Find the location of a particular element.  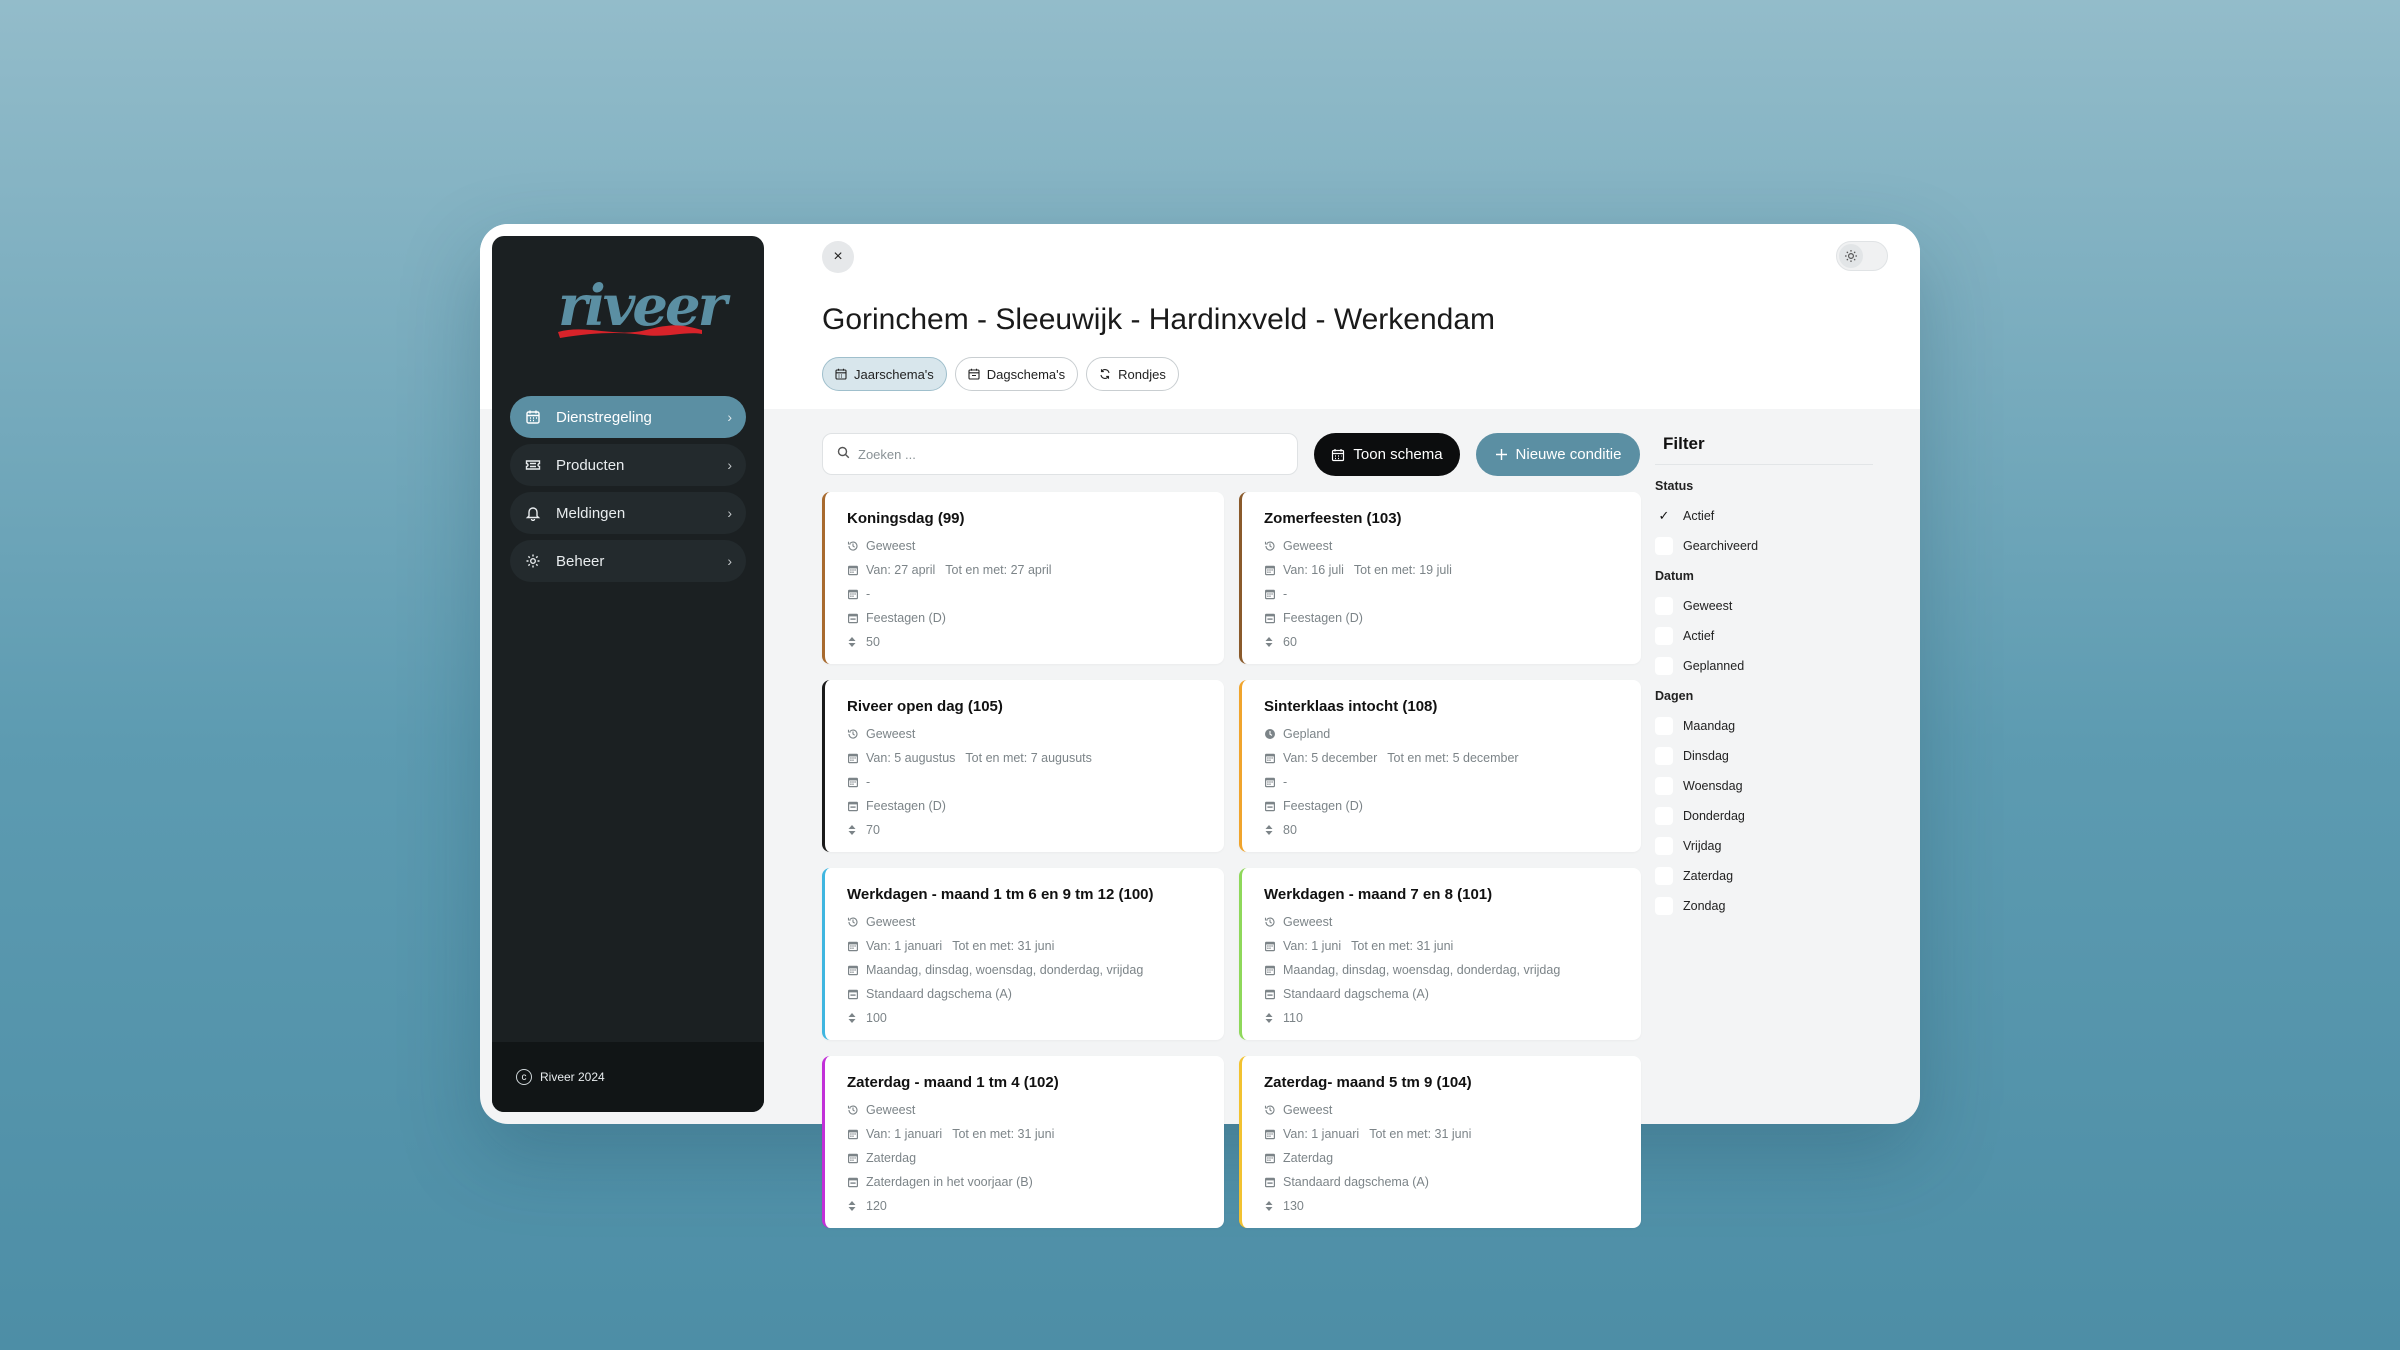

plus-icon is located at coordinates (1501, 454).